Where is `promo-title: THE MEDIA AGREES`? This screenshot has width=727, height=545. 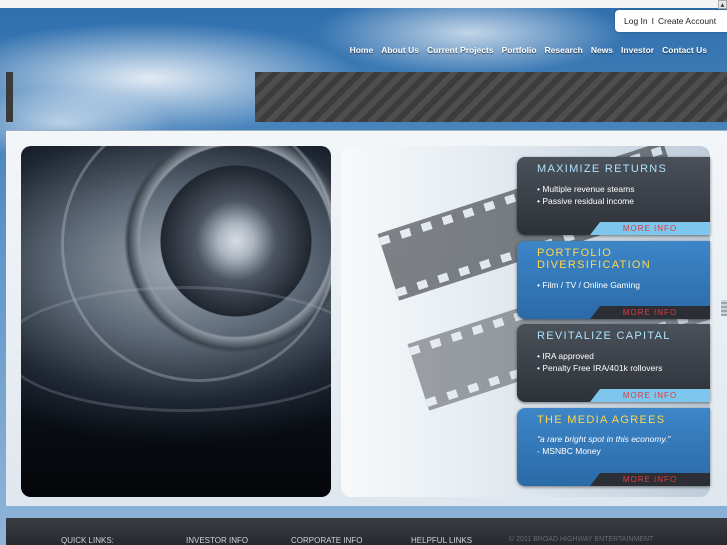
promo-title: THE MEDIA AGREES is located at coordinates (601, 420).